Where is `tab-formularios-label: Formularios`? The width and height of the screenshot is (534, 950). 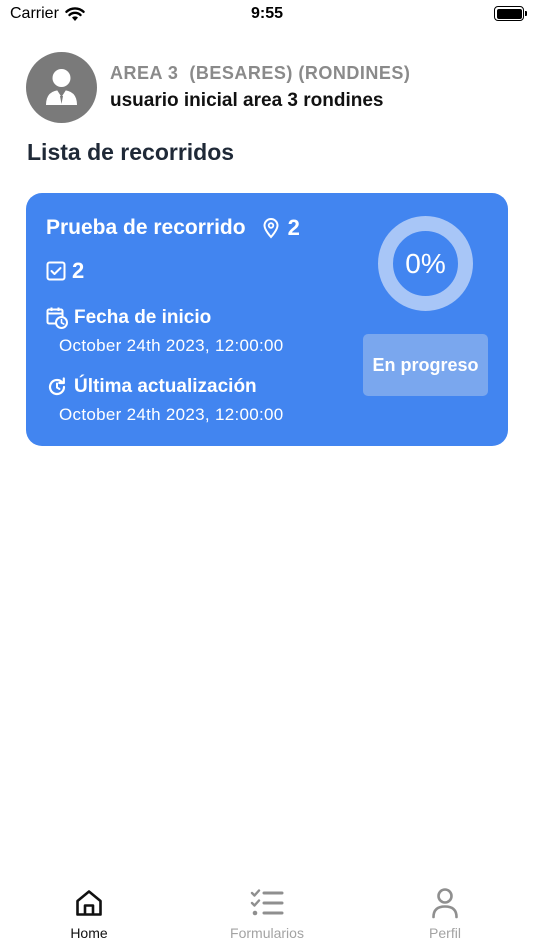
tab-formularios-label: Formularios is located at coordinates (267, 933).